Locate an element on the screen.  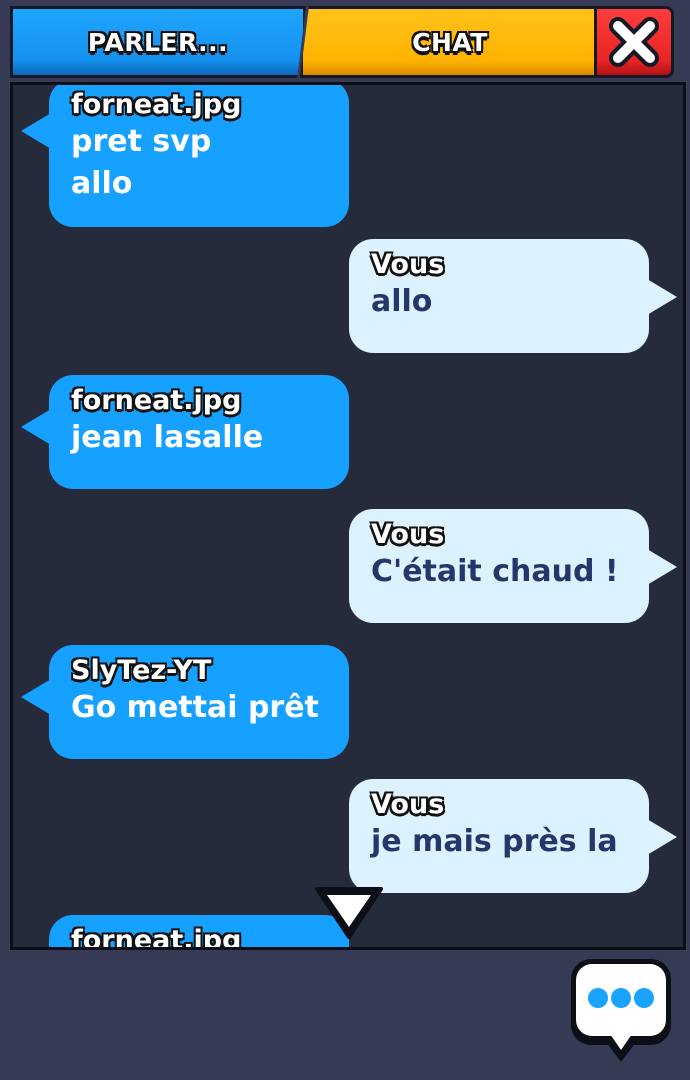
tab-chat-label: CHAT is located at coordinates (450, 42).